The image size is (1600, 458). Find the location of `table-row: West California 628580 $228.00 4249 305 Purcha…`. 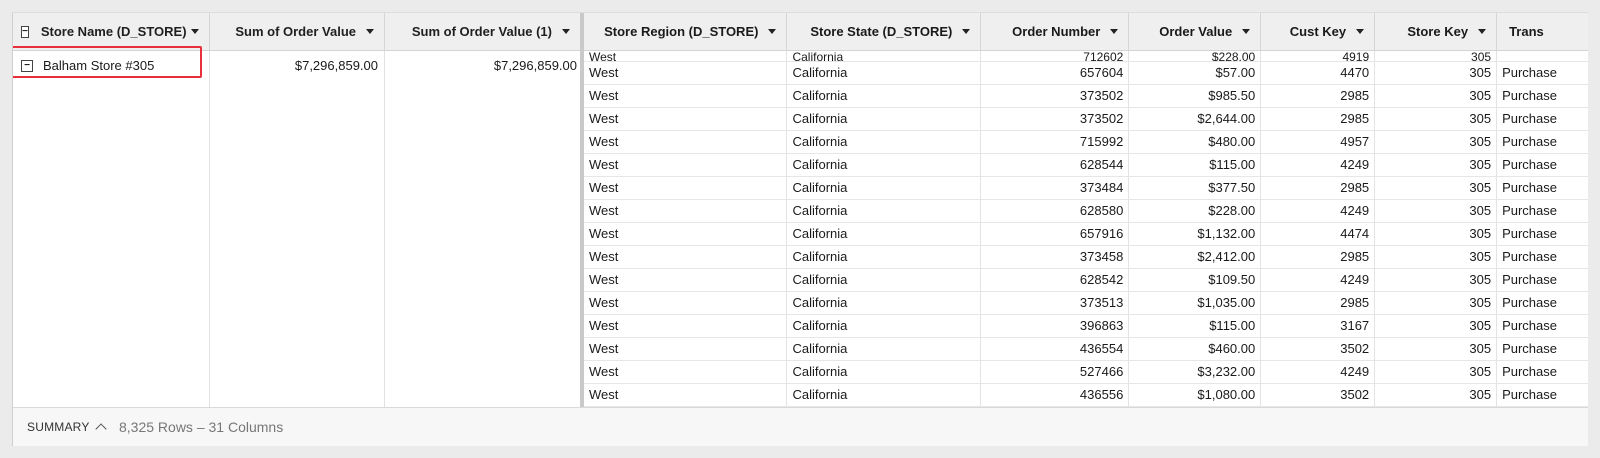

table-row: West California 628580 $228.00 4249 305 Purcha… is located at coordinates (1092, 211).